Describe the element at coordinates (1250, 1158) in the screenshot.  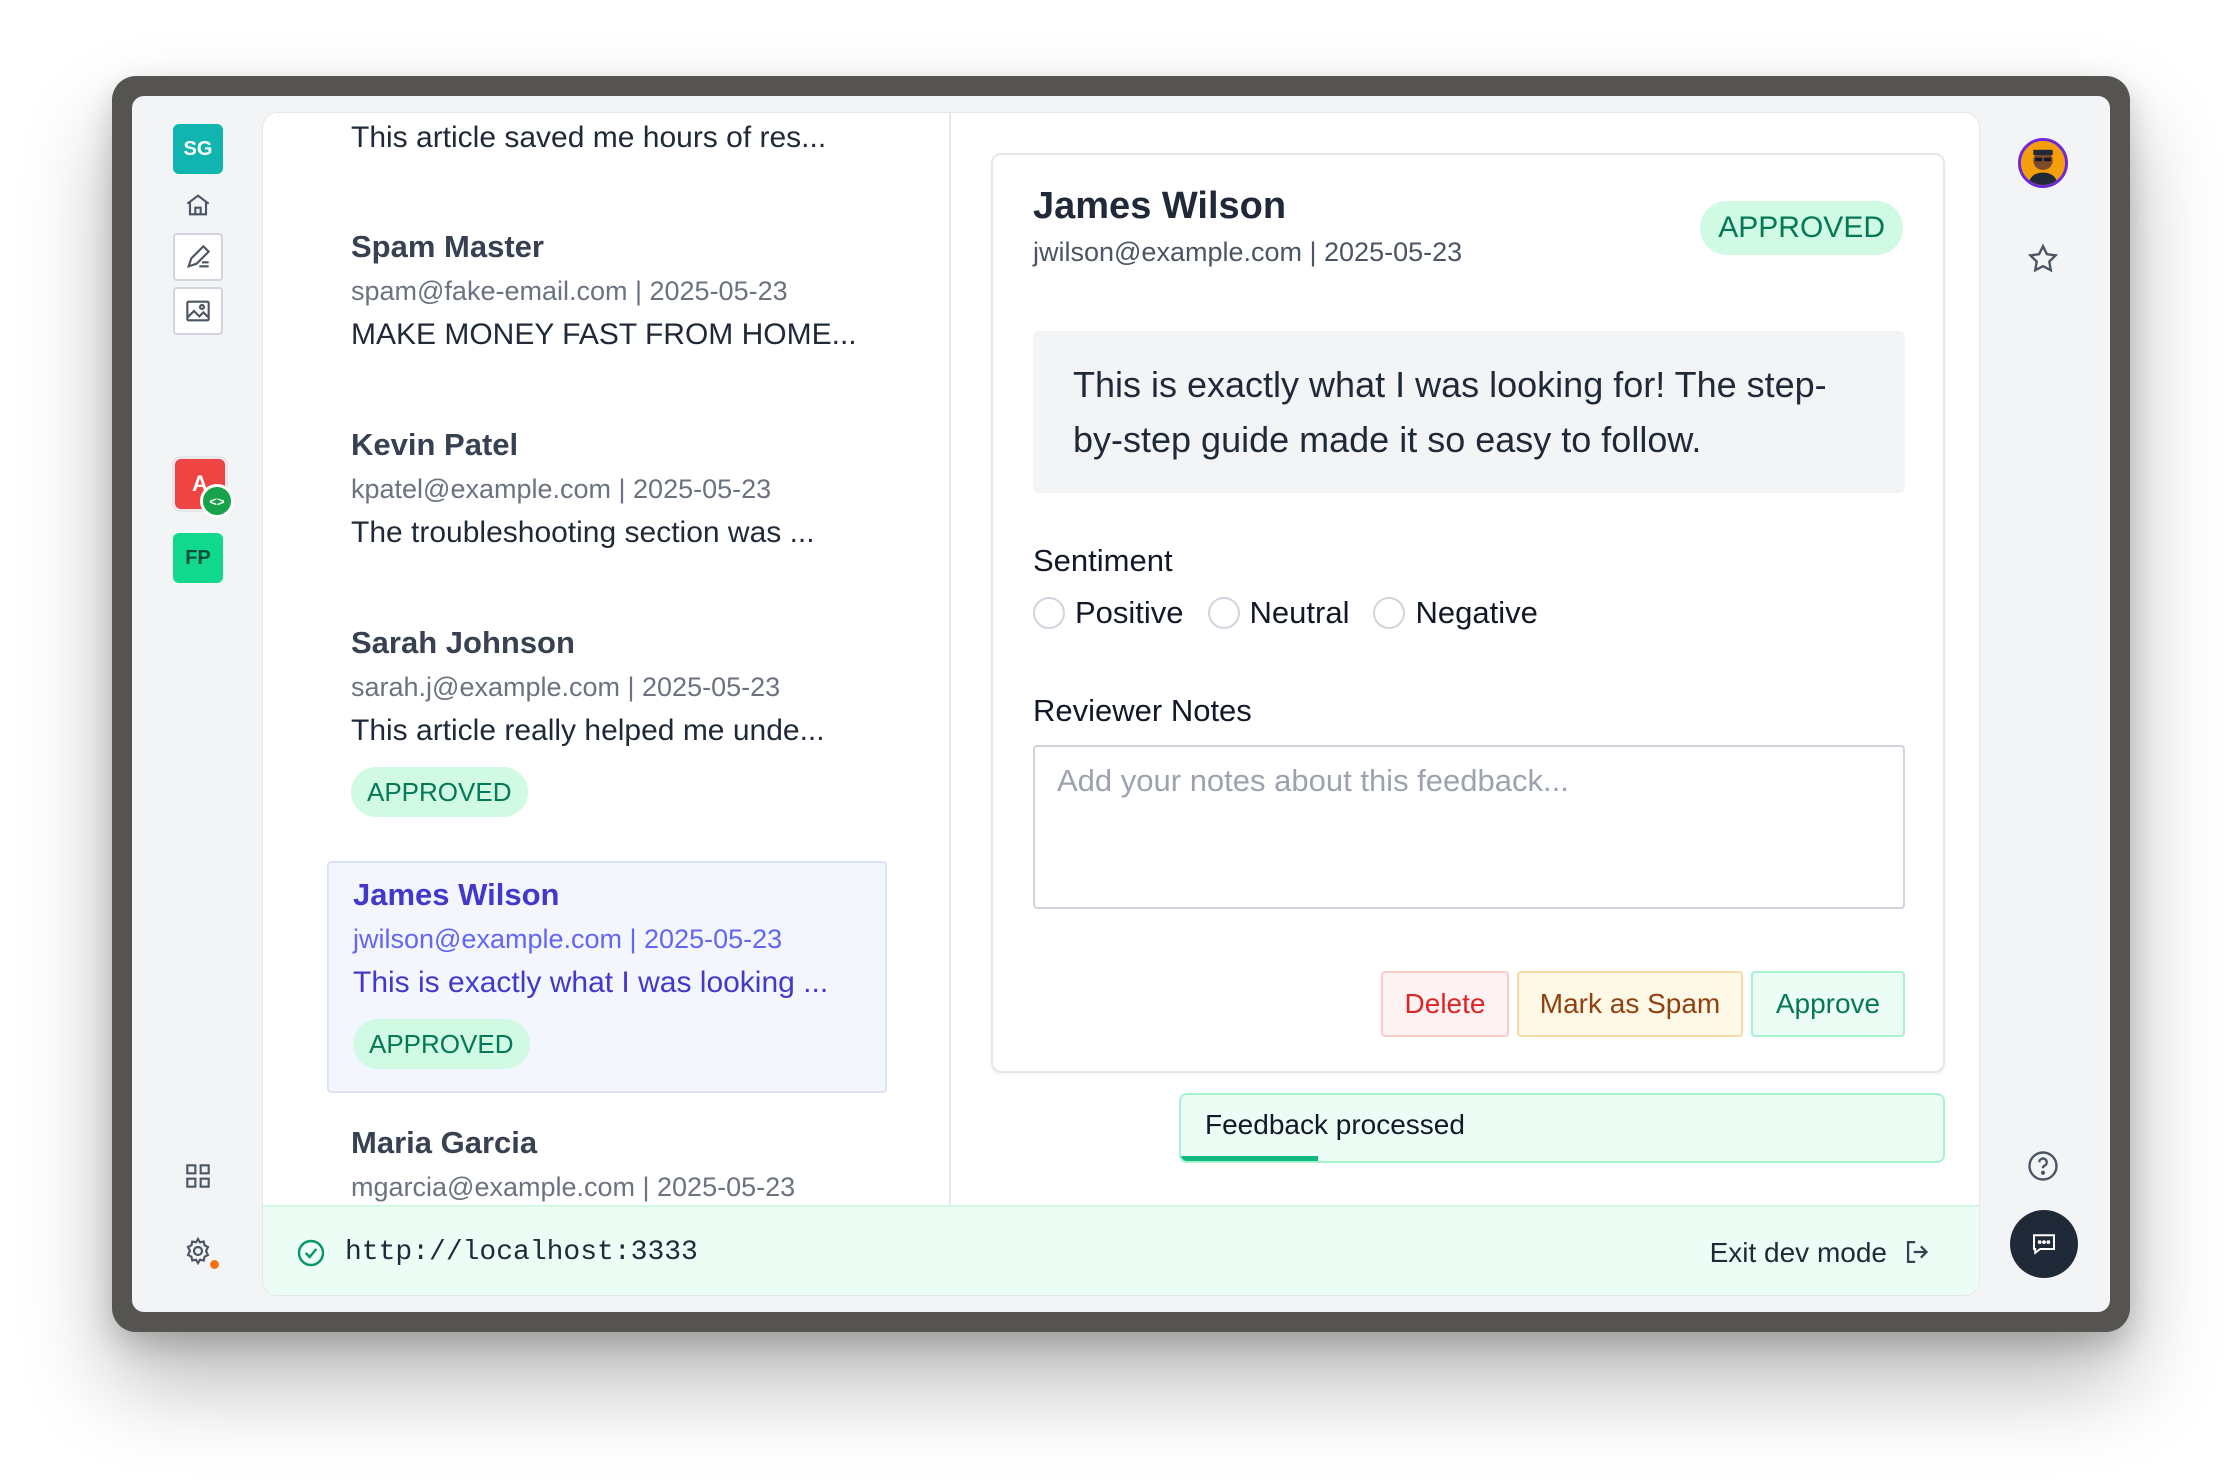
I see `toast-progress-bar` at that location.